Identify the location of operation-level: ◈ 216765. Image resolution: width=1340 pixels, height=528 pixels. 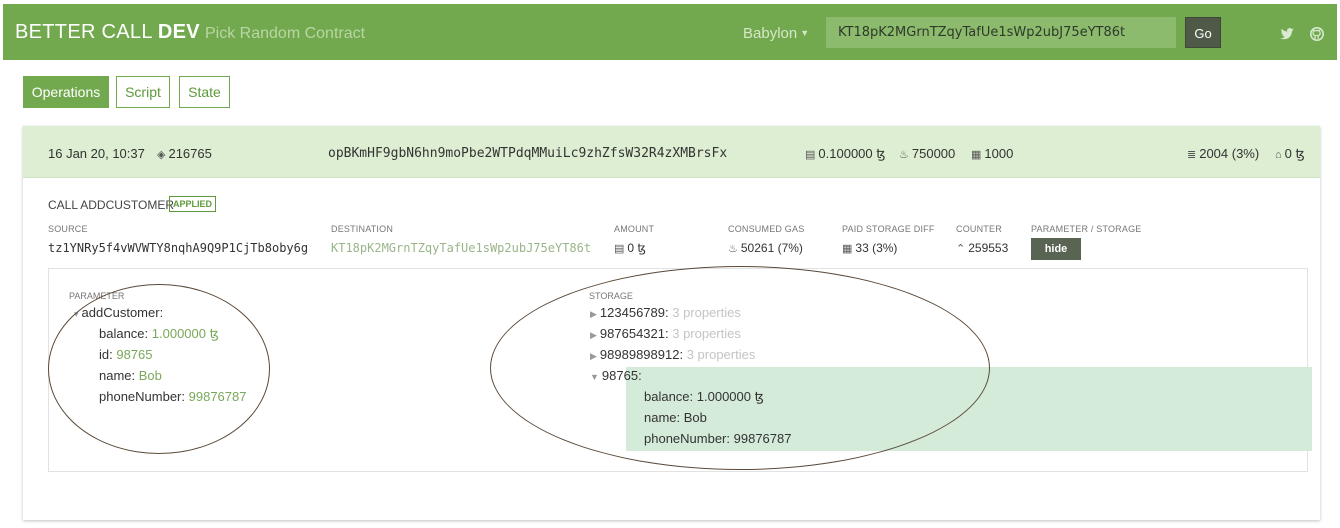
(184, 153).